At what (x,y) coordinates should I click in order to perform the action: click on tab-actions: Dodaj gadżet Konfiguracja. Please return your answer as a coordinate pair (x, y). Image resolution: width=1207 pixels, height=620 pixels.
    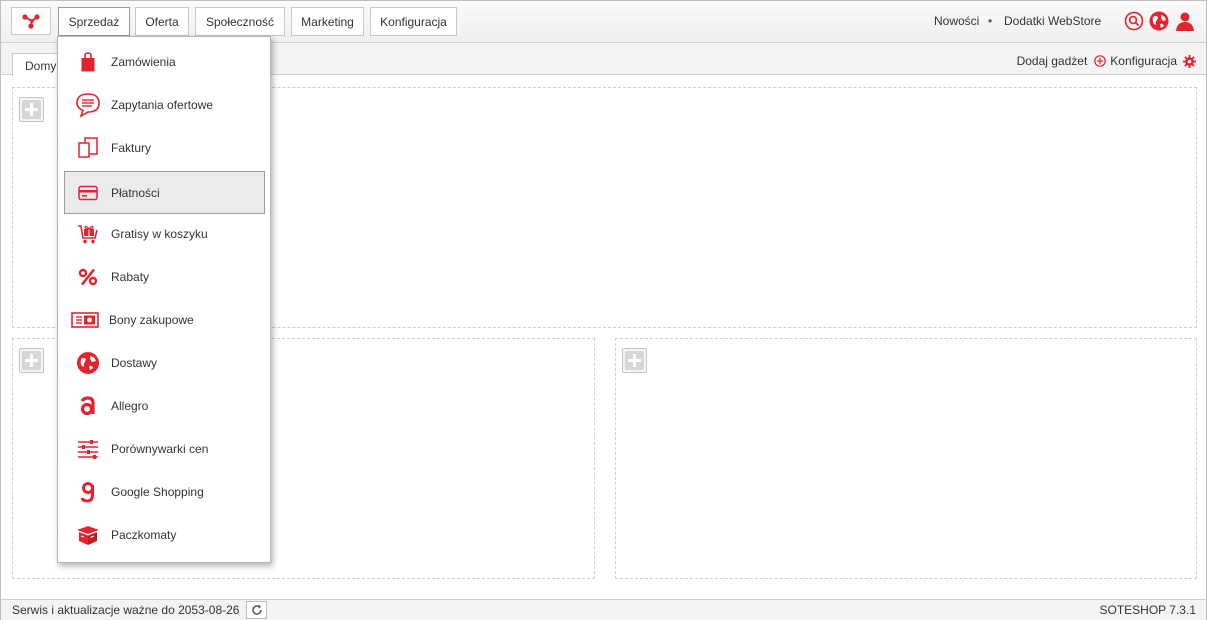
    Looking at the image, I should click on (1106, 61).